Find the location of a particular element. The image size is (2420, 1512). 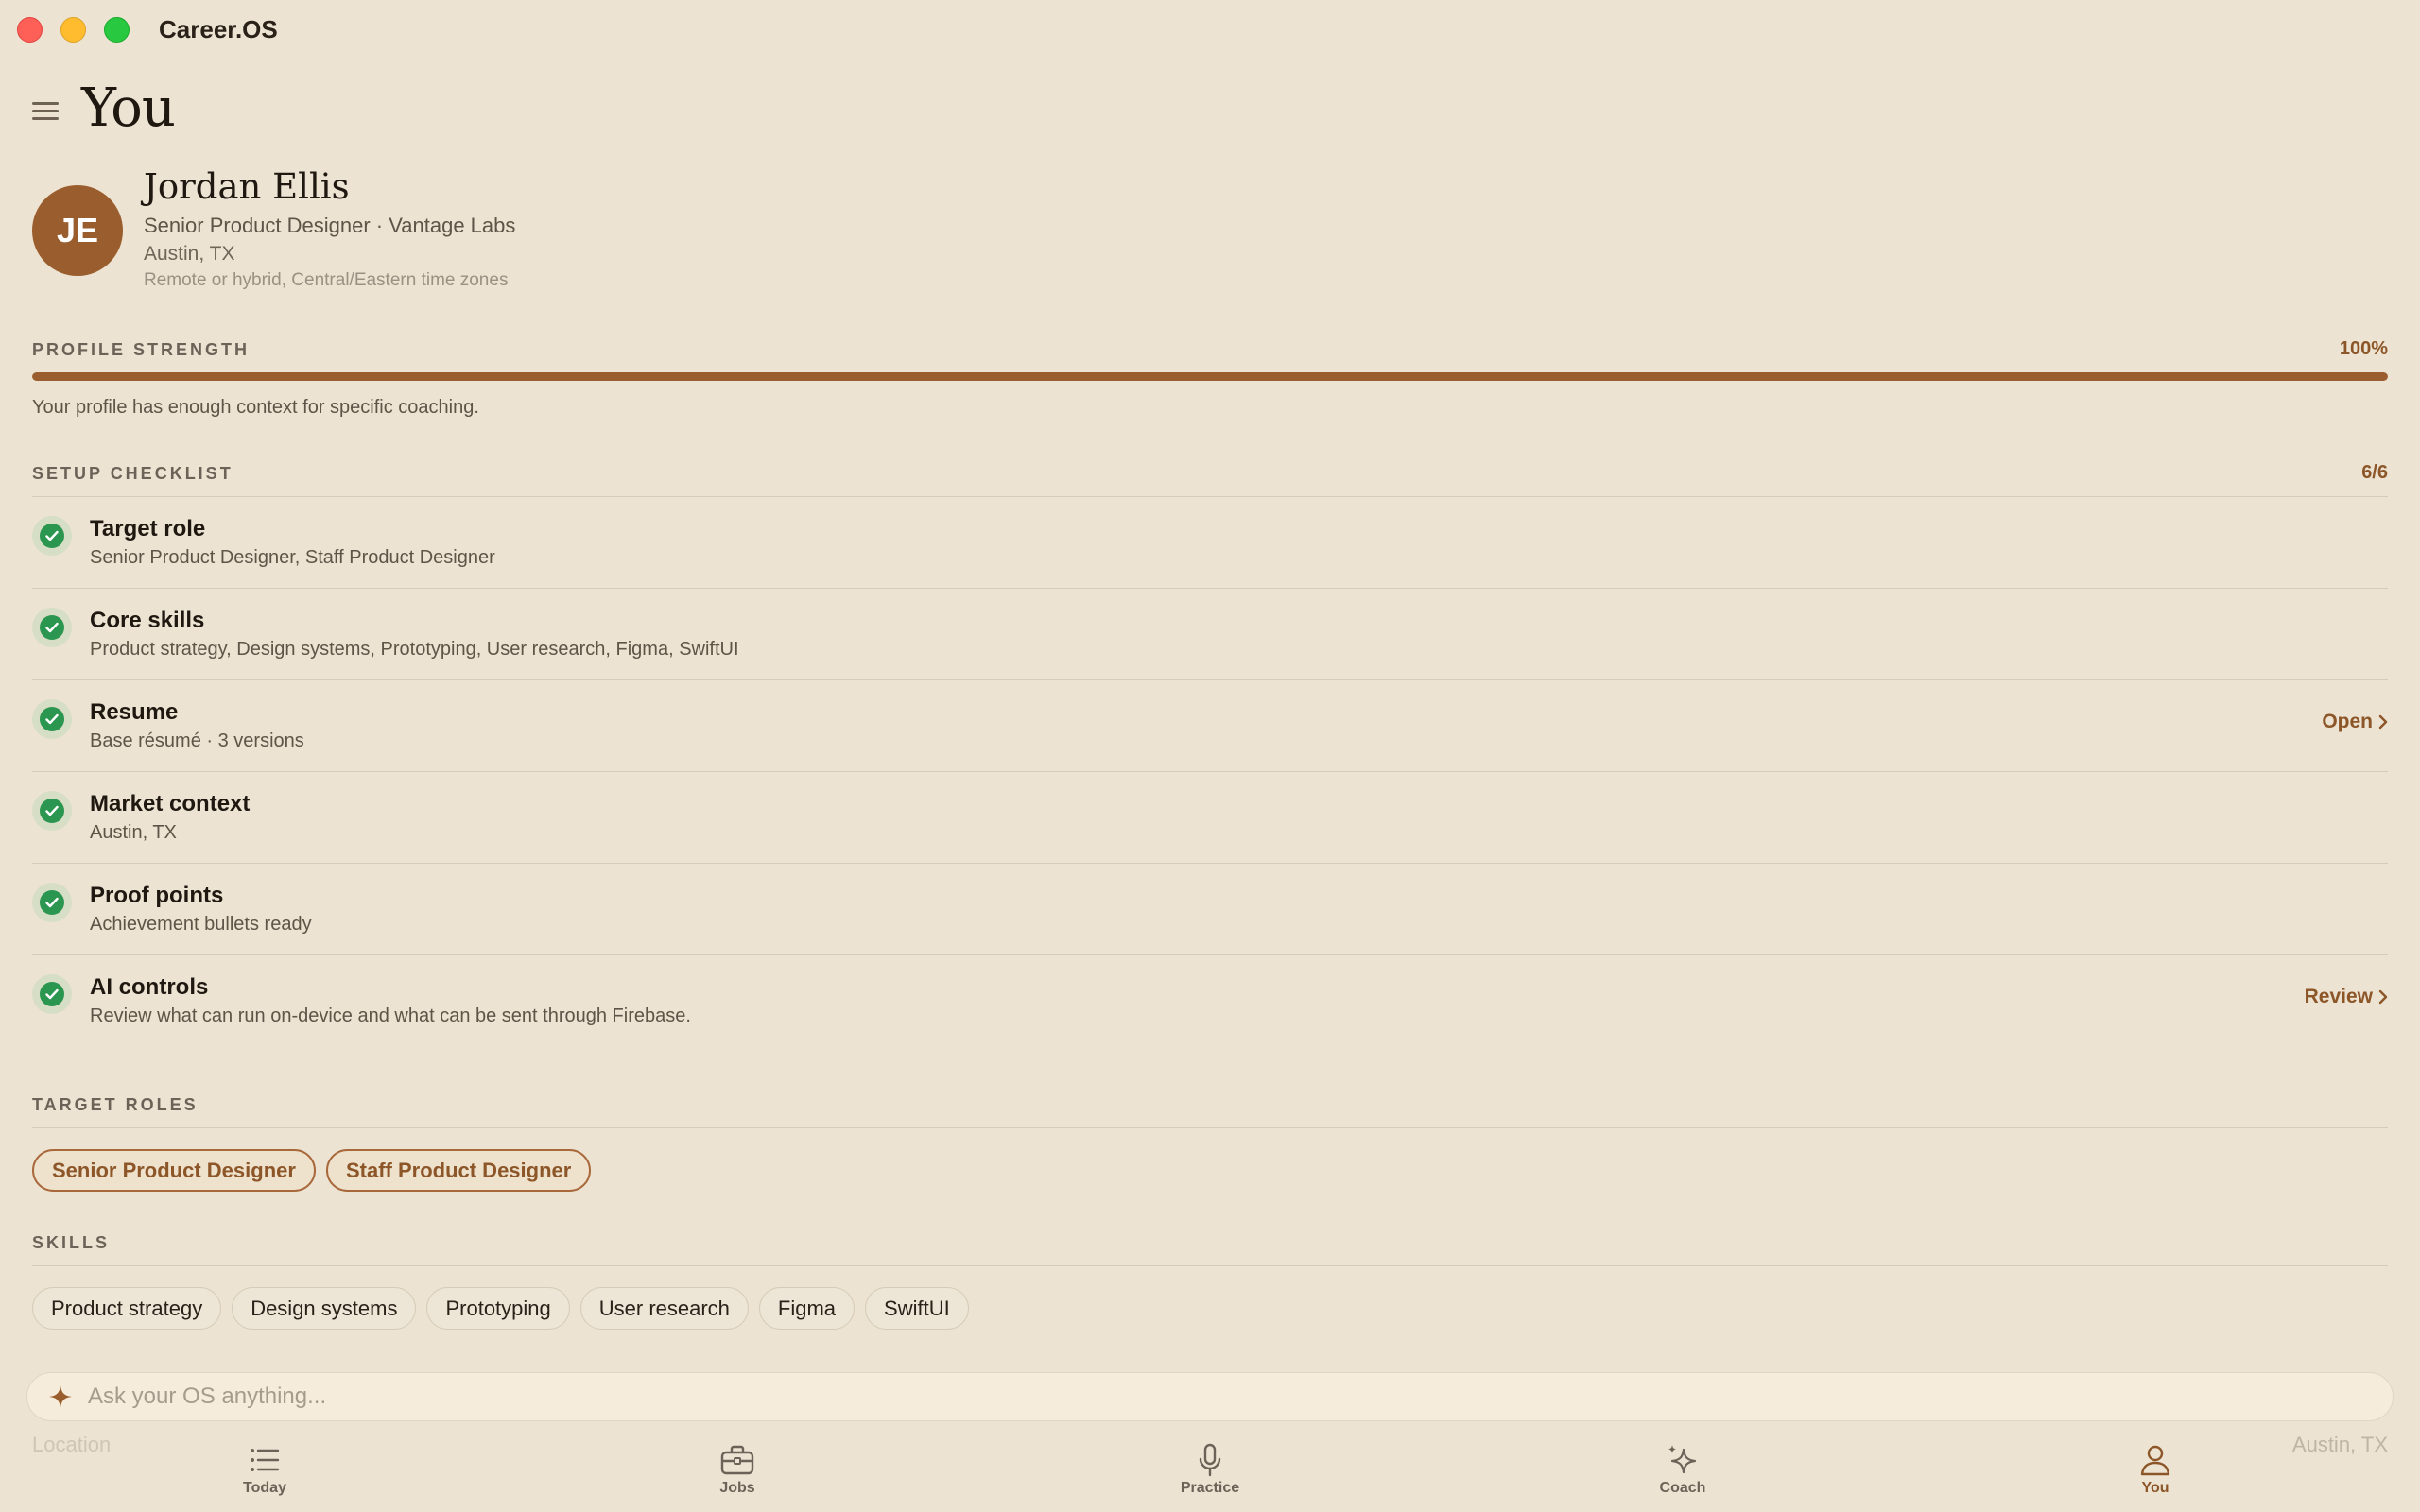

page-title: You is located at coordinates (129, 108).